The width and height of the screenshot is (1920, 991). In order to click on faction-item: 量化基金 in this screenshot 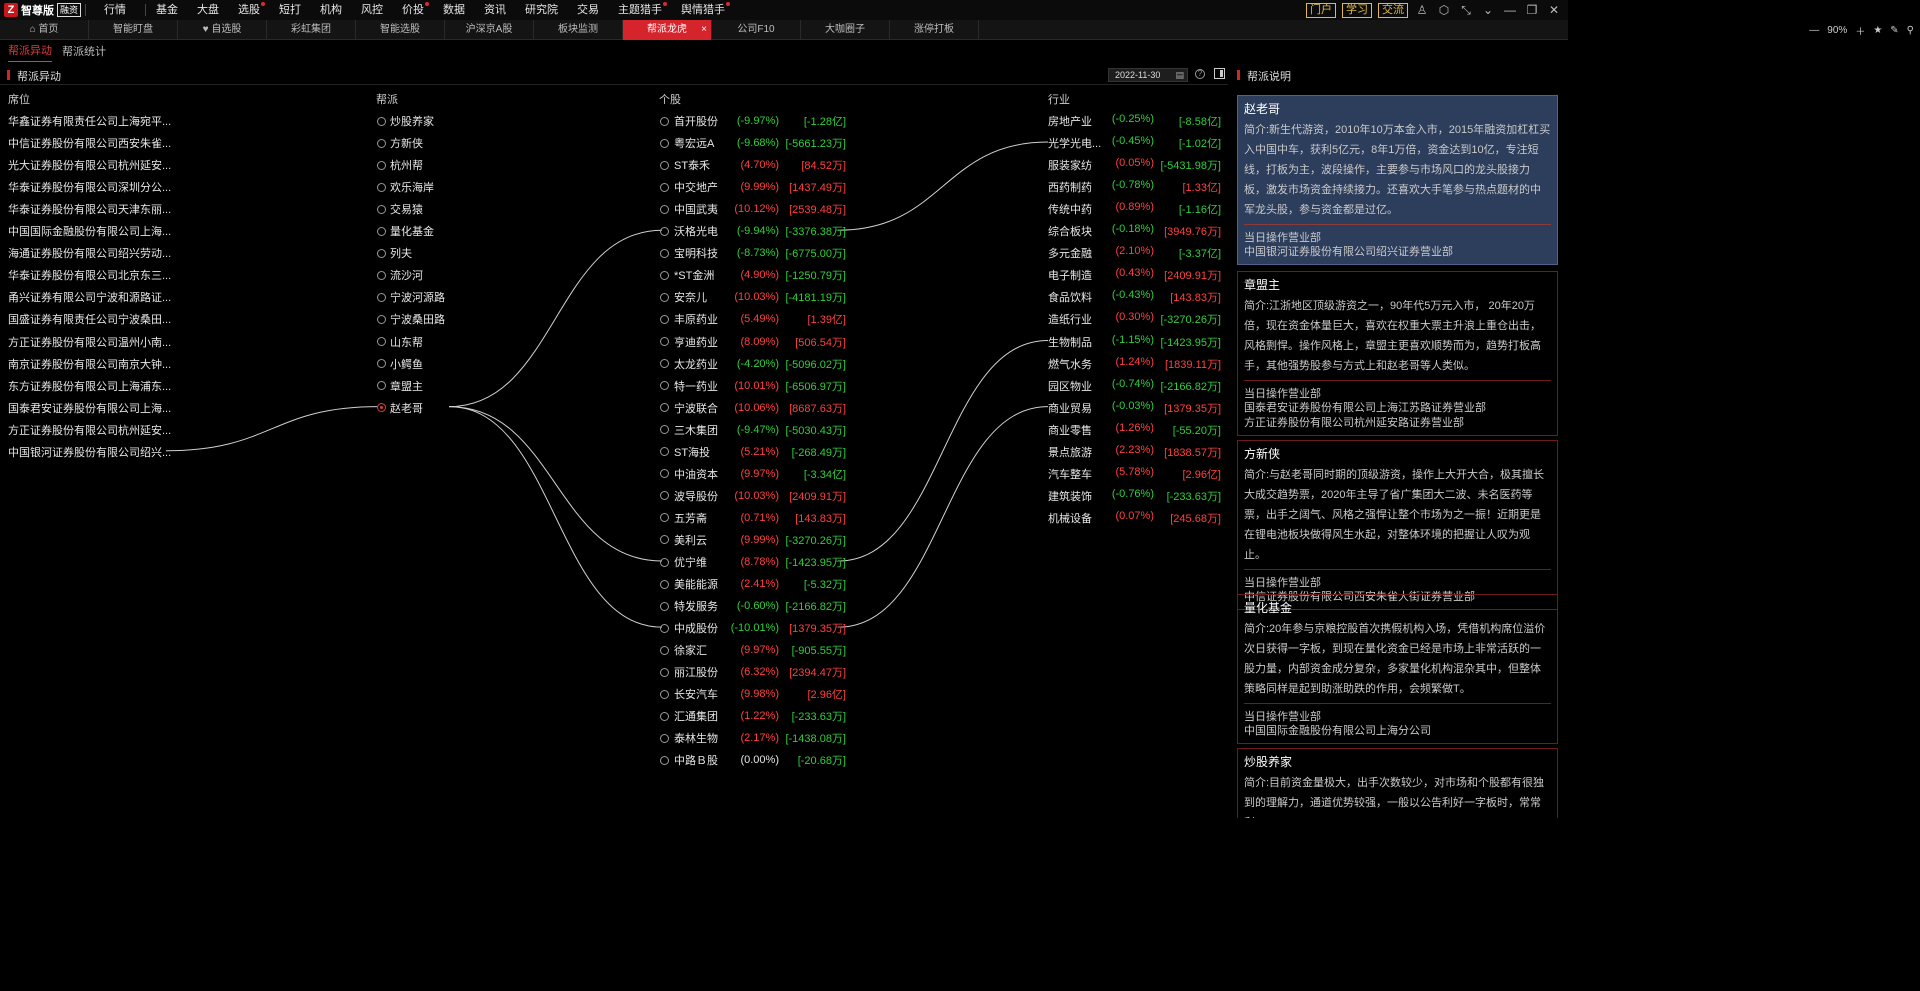, I will do `click(405, 231)`.